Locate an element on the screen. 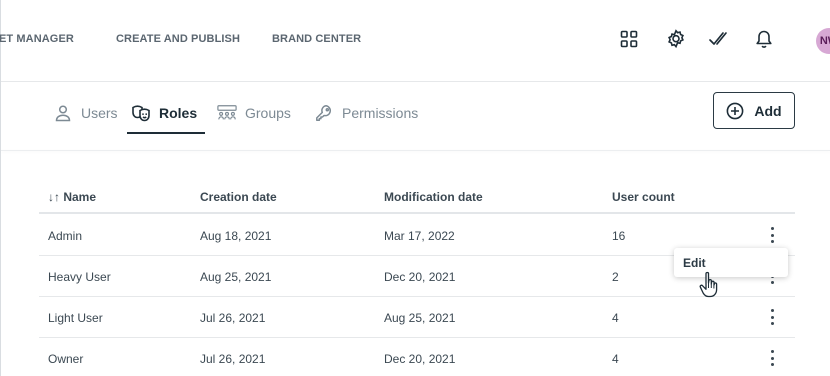 This screenshot has height=376, width=830. modification-date: Aug 25, 2021 is located at coordinates (420, 318).